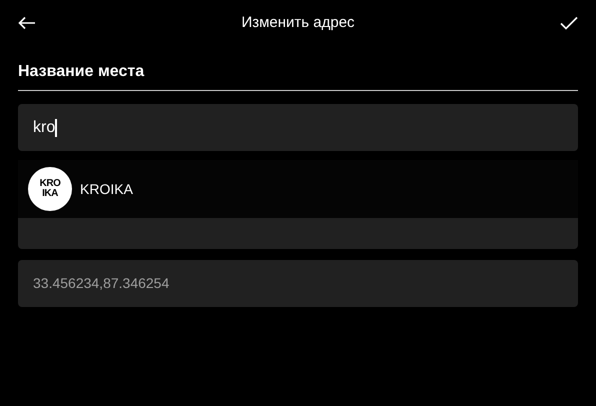 This screenshot has height=406, width=596. I want to click on window-title: Изменить адрес, so click(298, 22).